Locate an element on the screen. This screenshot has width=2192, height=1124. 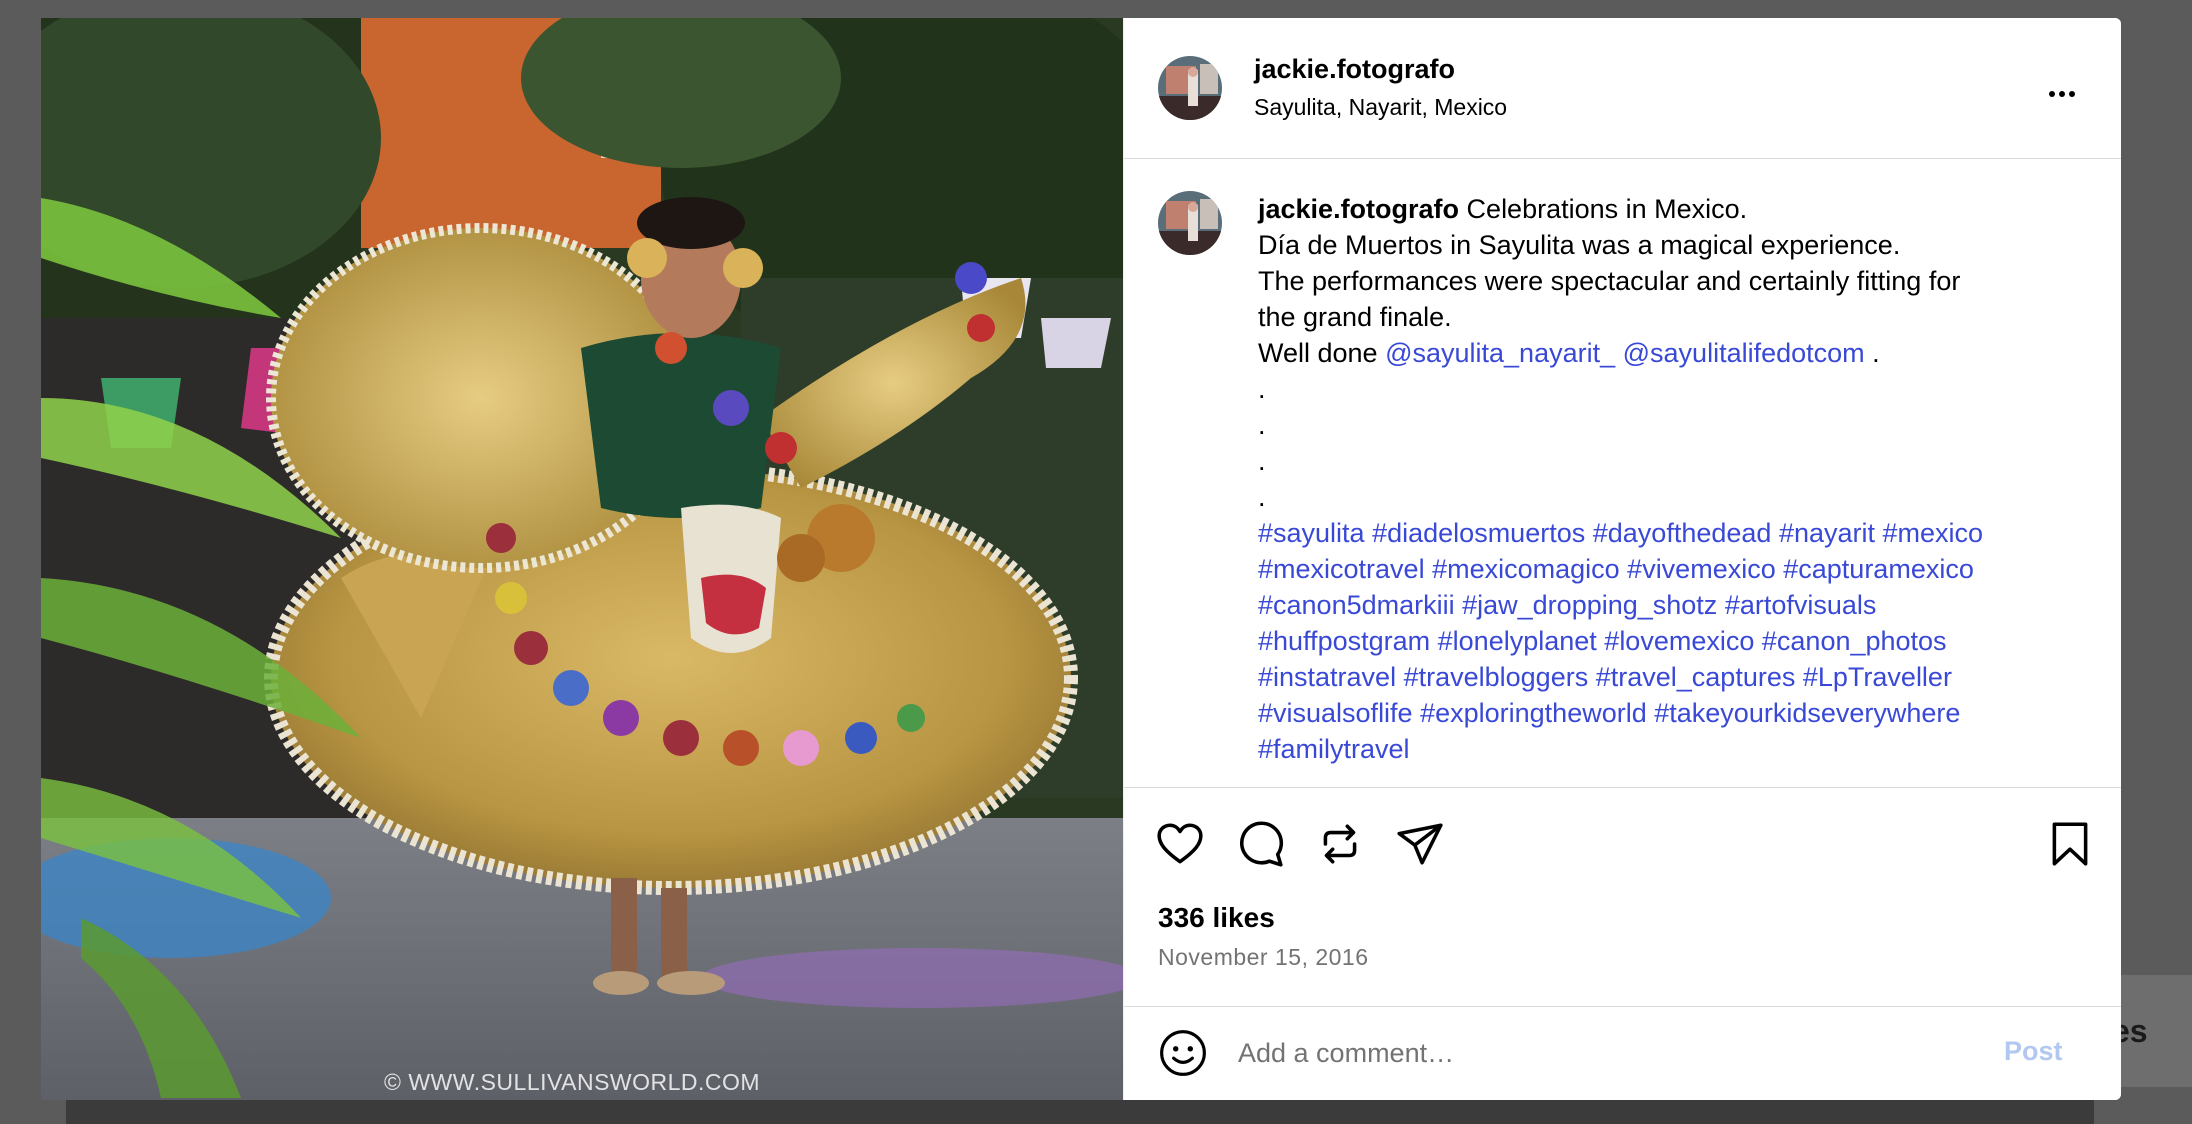
post-date: November 15, 2016 is located at coordinates (1263, 957).